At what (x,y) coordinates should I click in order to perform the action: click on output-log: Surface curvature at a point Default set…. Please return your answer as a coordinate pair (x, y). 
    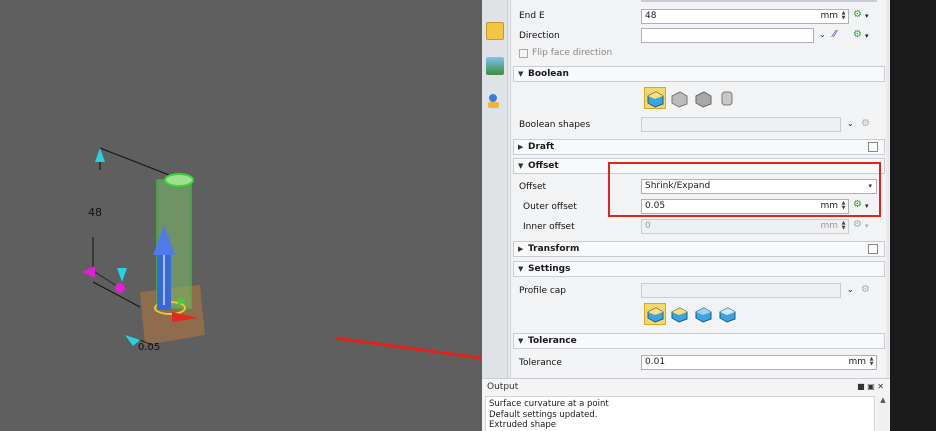
    Looking at the image, I should click on (680, 413).